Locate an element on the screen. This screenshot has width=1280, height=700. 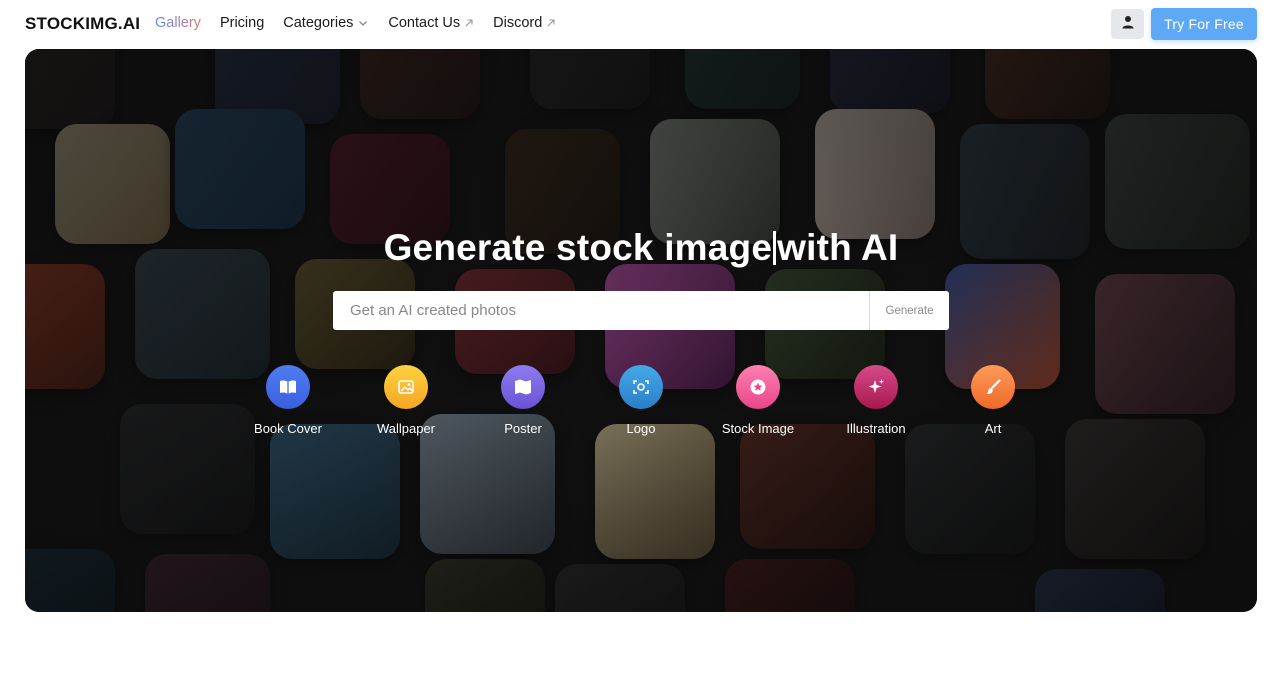
category-stock-image: Stock Image is located at coordinates (758, 400).